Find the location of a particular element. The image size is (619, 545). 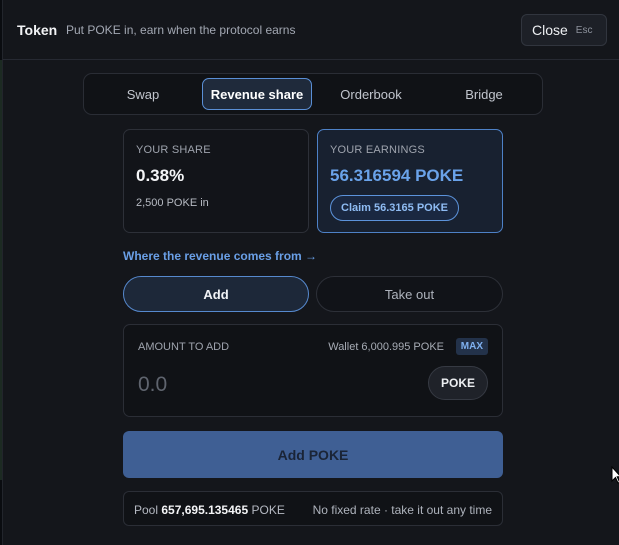

tab-revenue-share: Revenue share is located at coordinates (257, 94).